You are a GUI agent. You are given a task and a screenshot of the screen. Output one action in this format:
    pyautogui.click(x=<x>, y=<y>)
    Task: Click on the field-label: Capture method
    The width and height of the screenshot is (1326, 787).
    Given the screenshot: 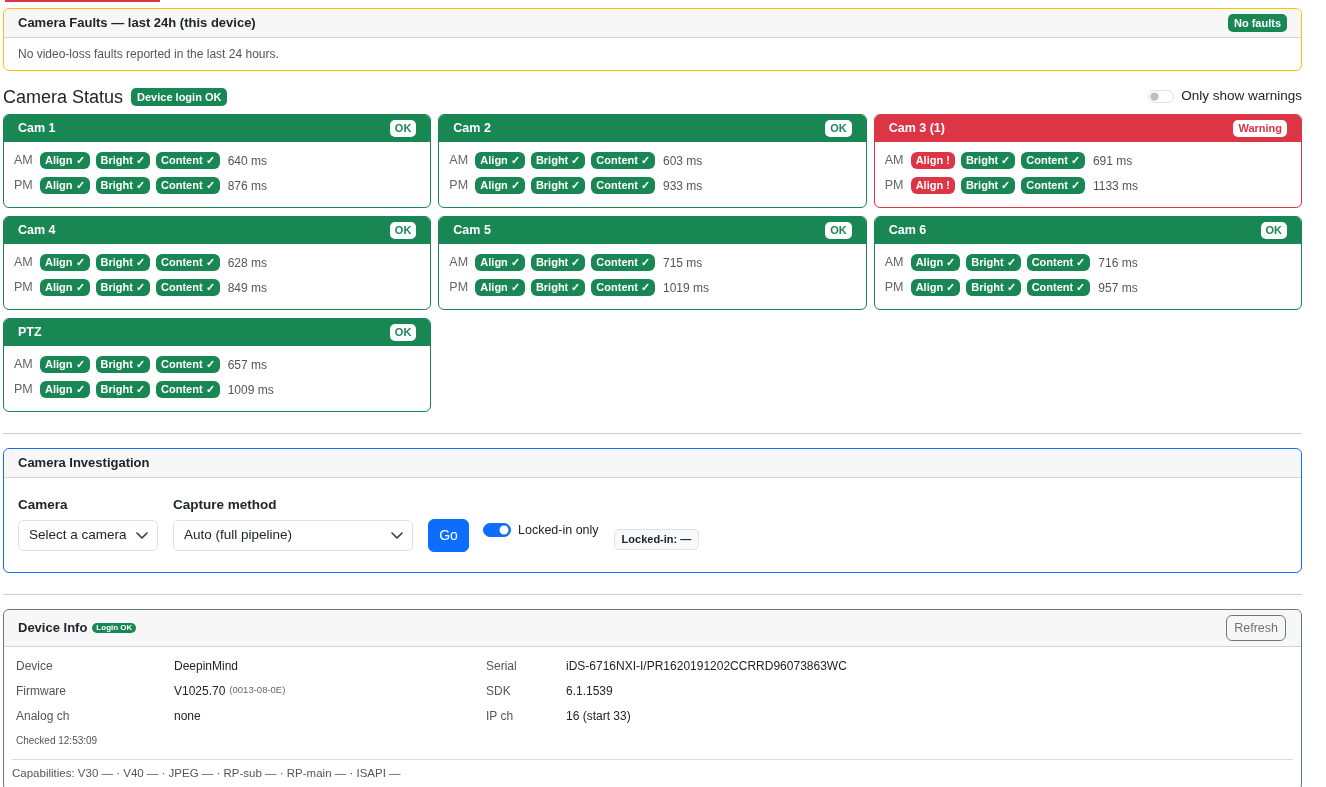 What is the action you would take?
    pyautogui.click(x=225, y=505)
    